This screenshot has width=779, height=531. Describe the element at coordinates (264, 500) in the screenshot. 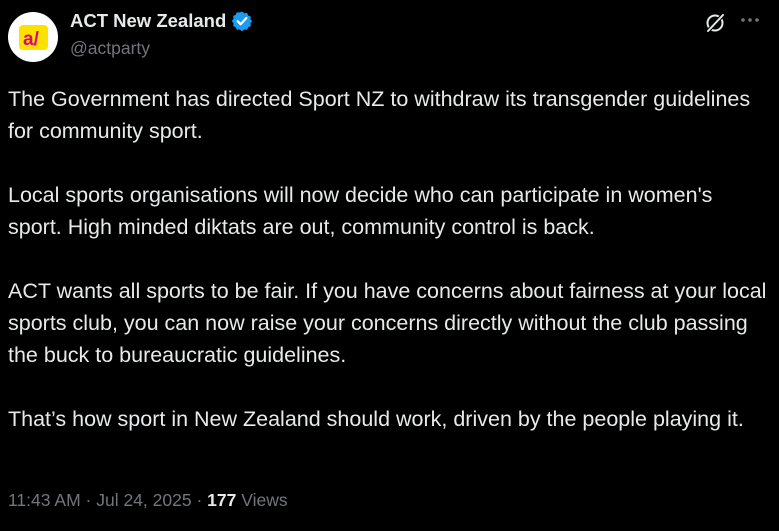

I see `views-label: Views` at that location.